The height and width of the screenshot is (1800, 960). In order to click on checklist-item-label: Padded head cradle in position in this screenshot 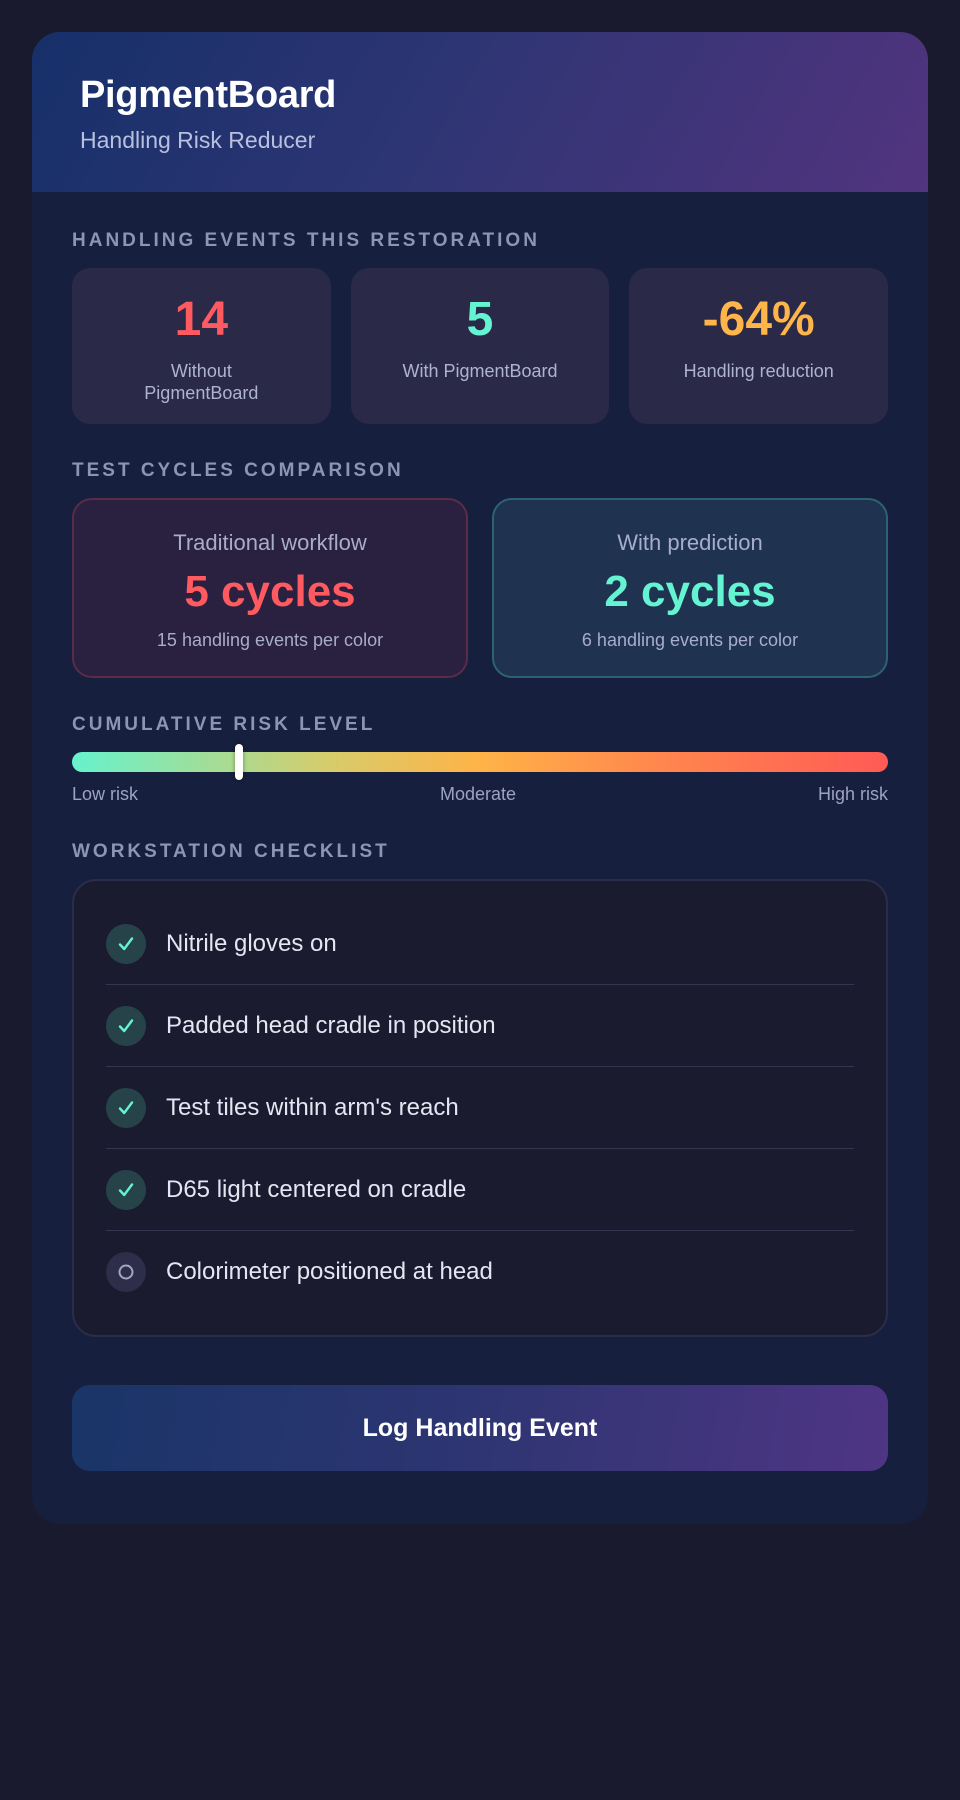, I will do `click(331, 1025)`.